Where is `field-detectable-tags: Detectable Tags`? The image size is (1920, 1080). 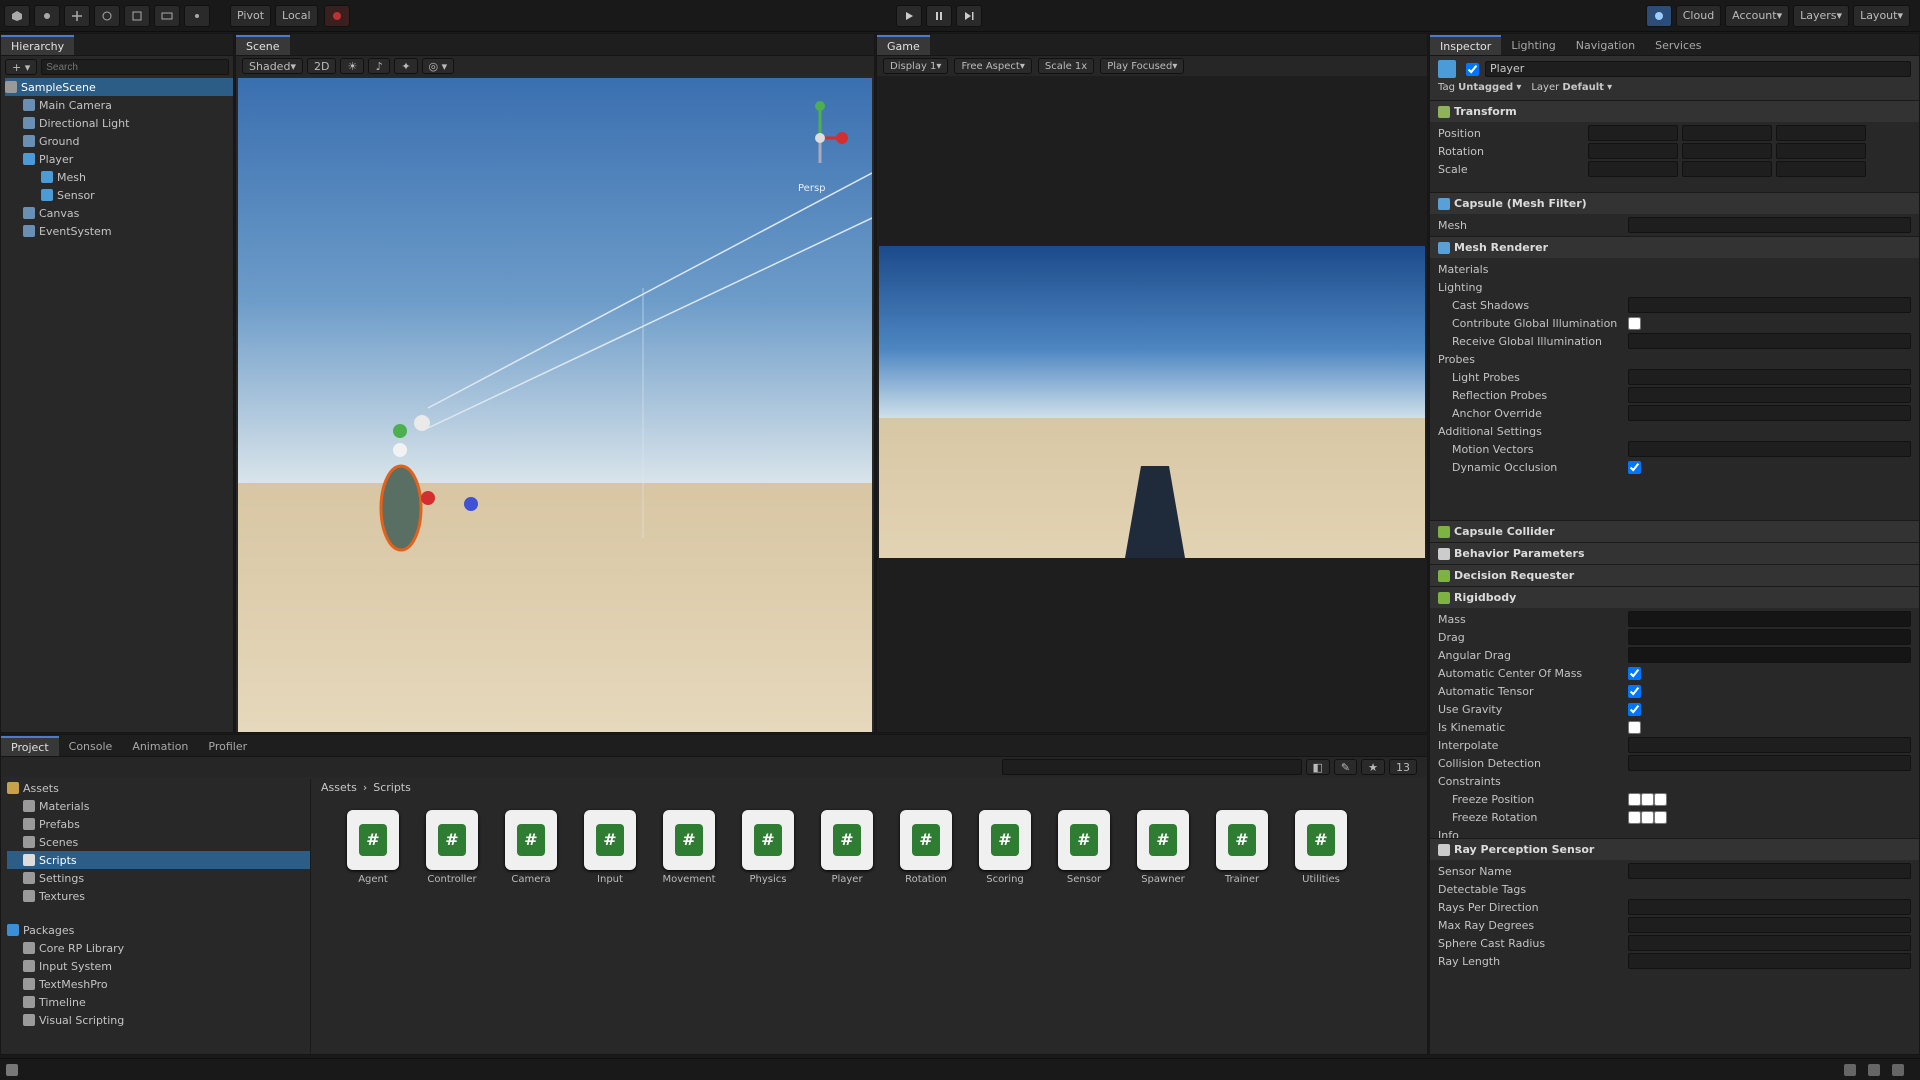 field-detectable-tags: Detectable Tags is located at coordinates (1674, 889).